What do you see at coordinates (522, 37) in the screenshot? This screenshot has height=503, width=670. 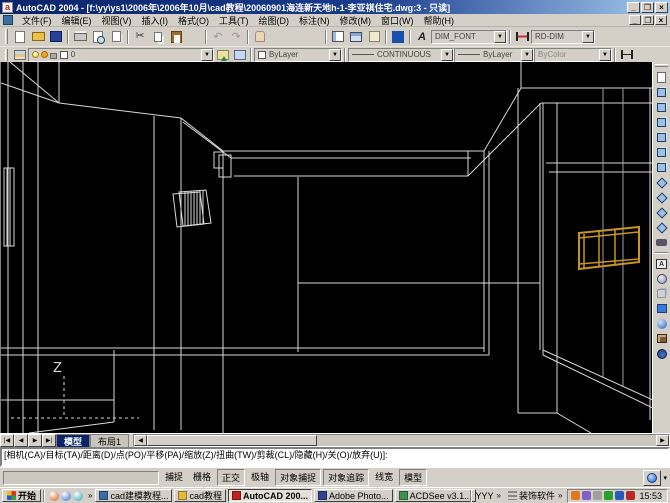 I see `dim-style-icon` at bounding box center [522, 37].